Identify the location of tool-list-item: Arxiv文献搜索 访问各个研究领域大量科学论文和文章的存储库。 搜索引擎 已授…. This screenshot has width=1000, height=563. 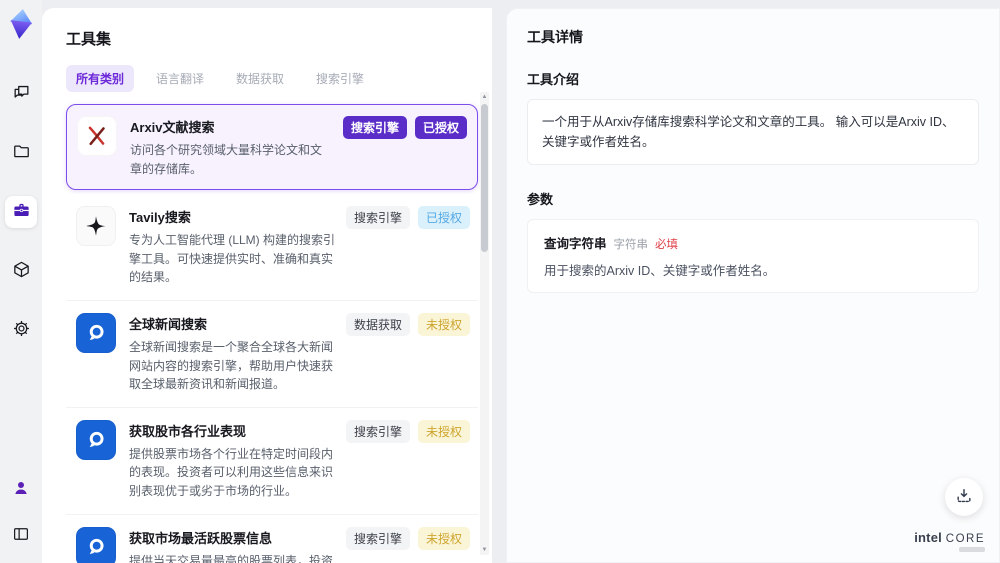
(272, 147).